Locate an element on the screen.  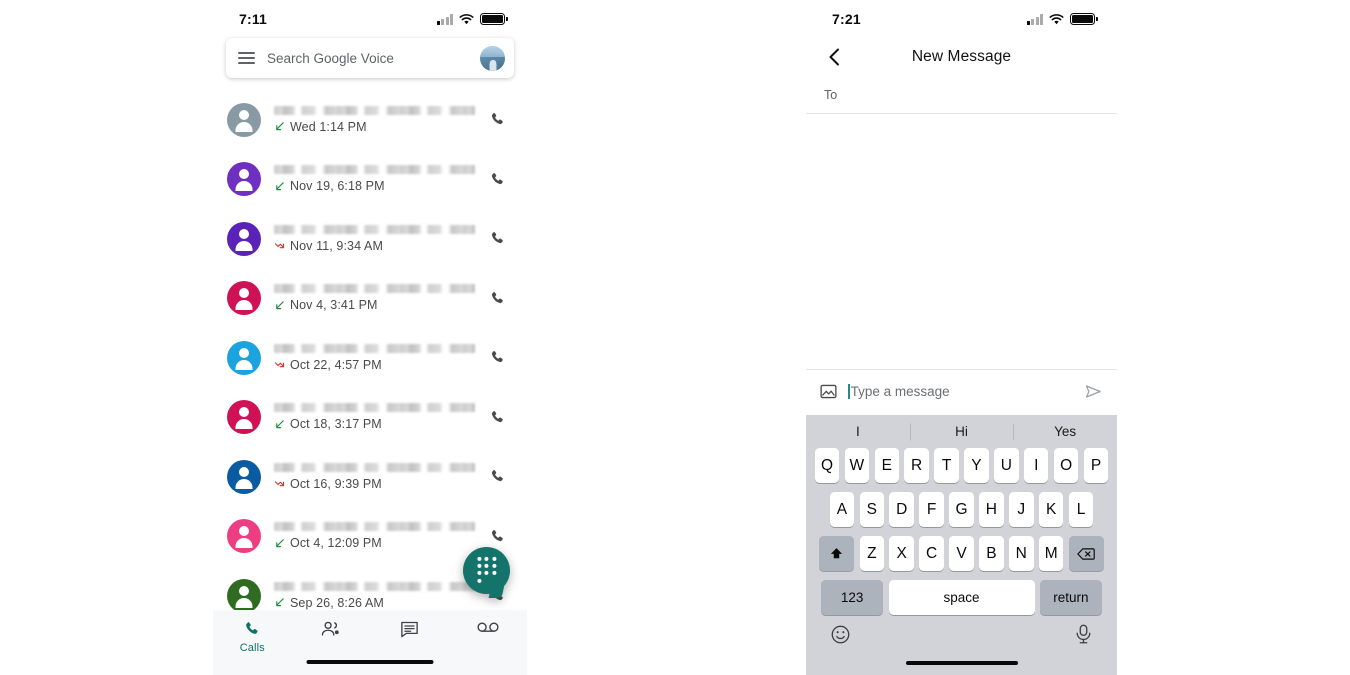
call-timestamp: Oct 18, 3:17 PM is located at coordinates (336, 424).